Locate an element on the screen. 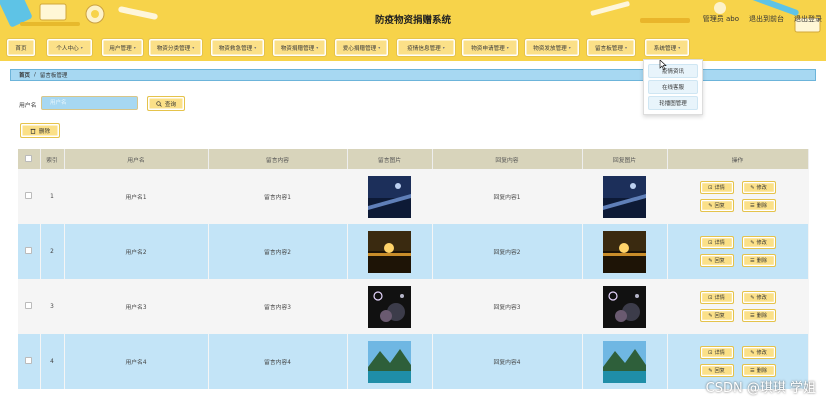 This screenshot has width=826, height=402. nav-epidemic-info-management: 疫情信息管理 ▾ is located at coordinates (426, 47).